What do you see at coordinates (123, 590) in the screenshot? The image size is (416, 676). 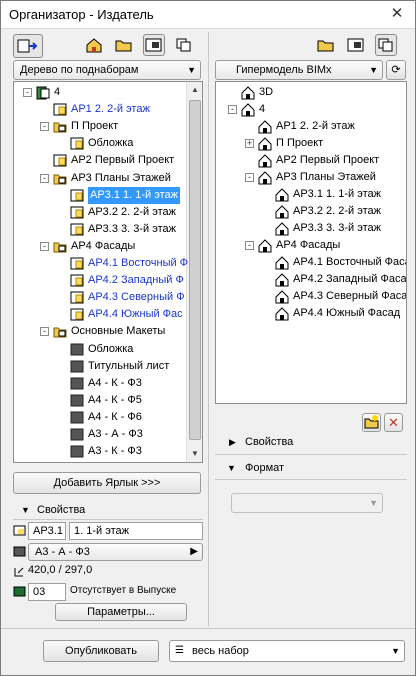 I see `status-text: Отсутствует в Выпуске` at bounding box center [123, 590].